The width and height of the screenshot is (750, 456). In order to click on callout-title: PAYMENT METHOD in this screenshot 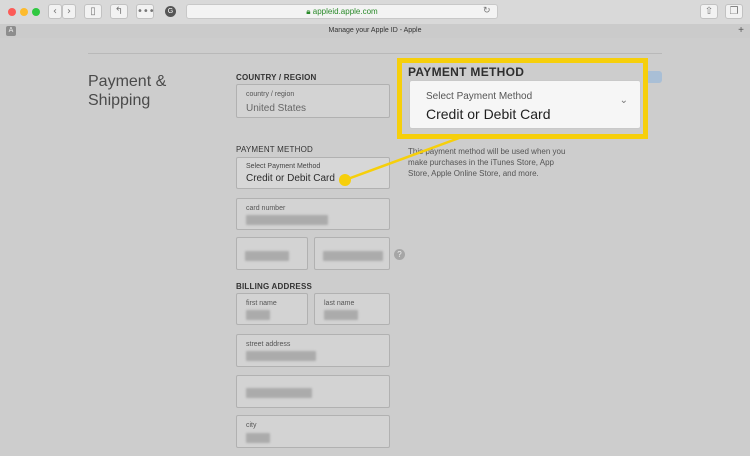, I will do `click(466, 72)`.